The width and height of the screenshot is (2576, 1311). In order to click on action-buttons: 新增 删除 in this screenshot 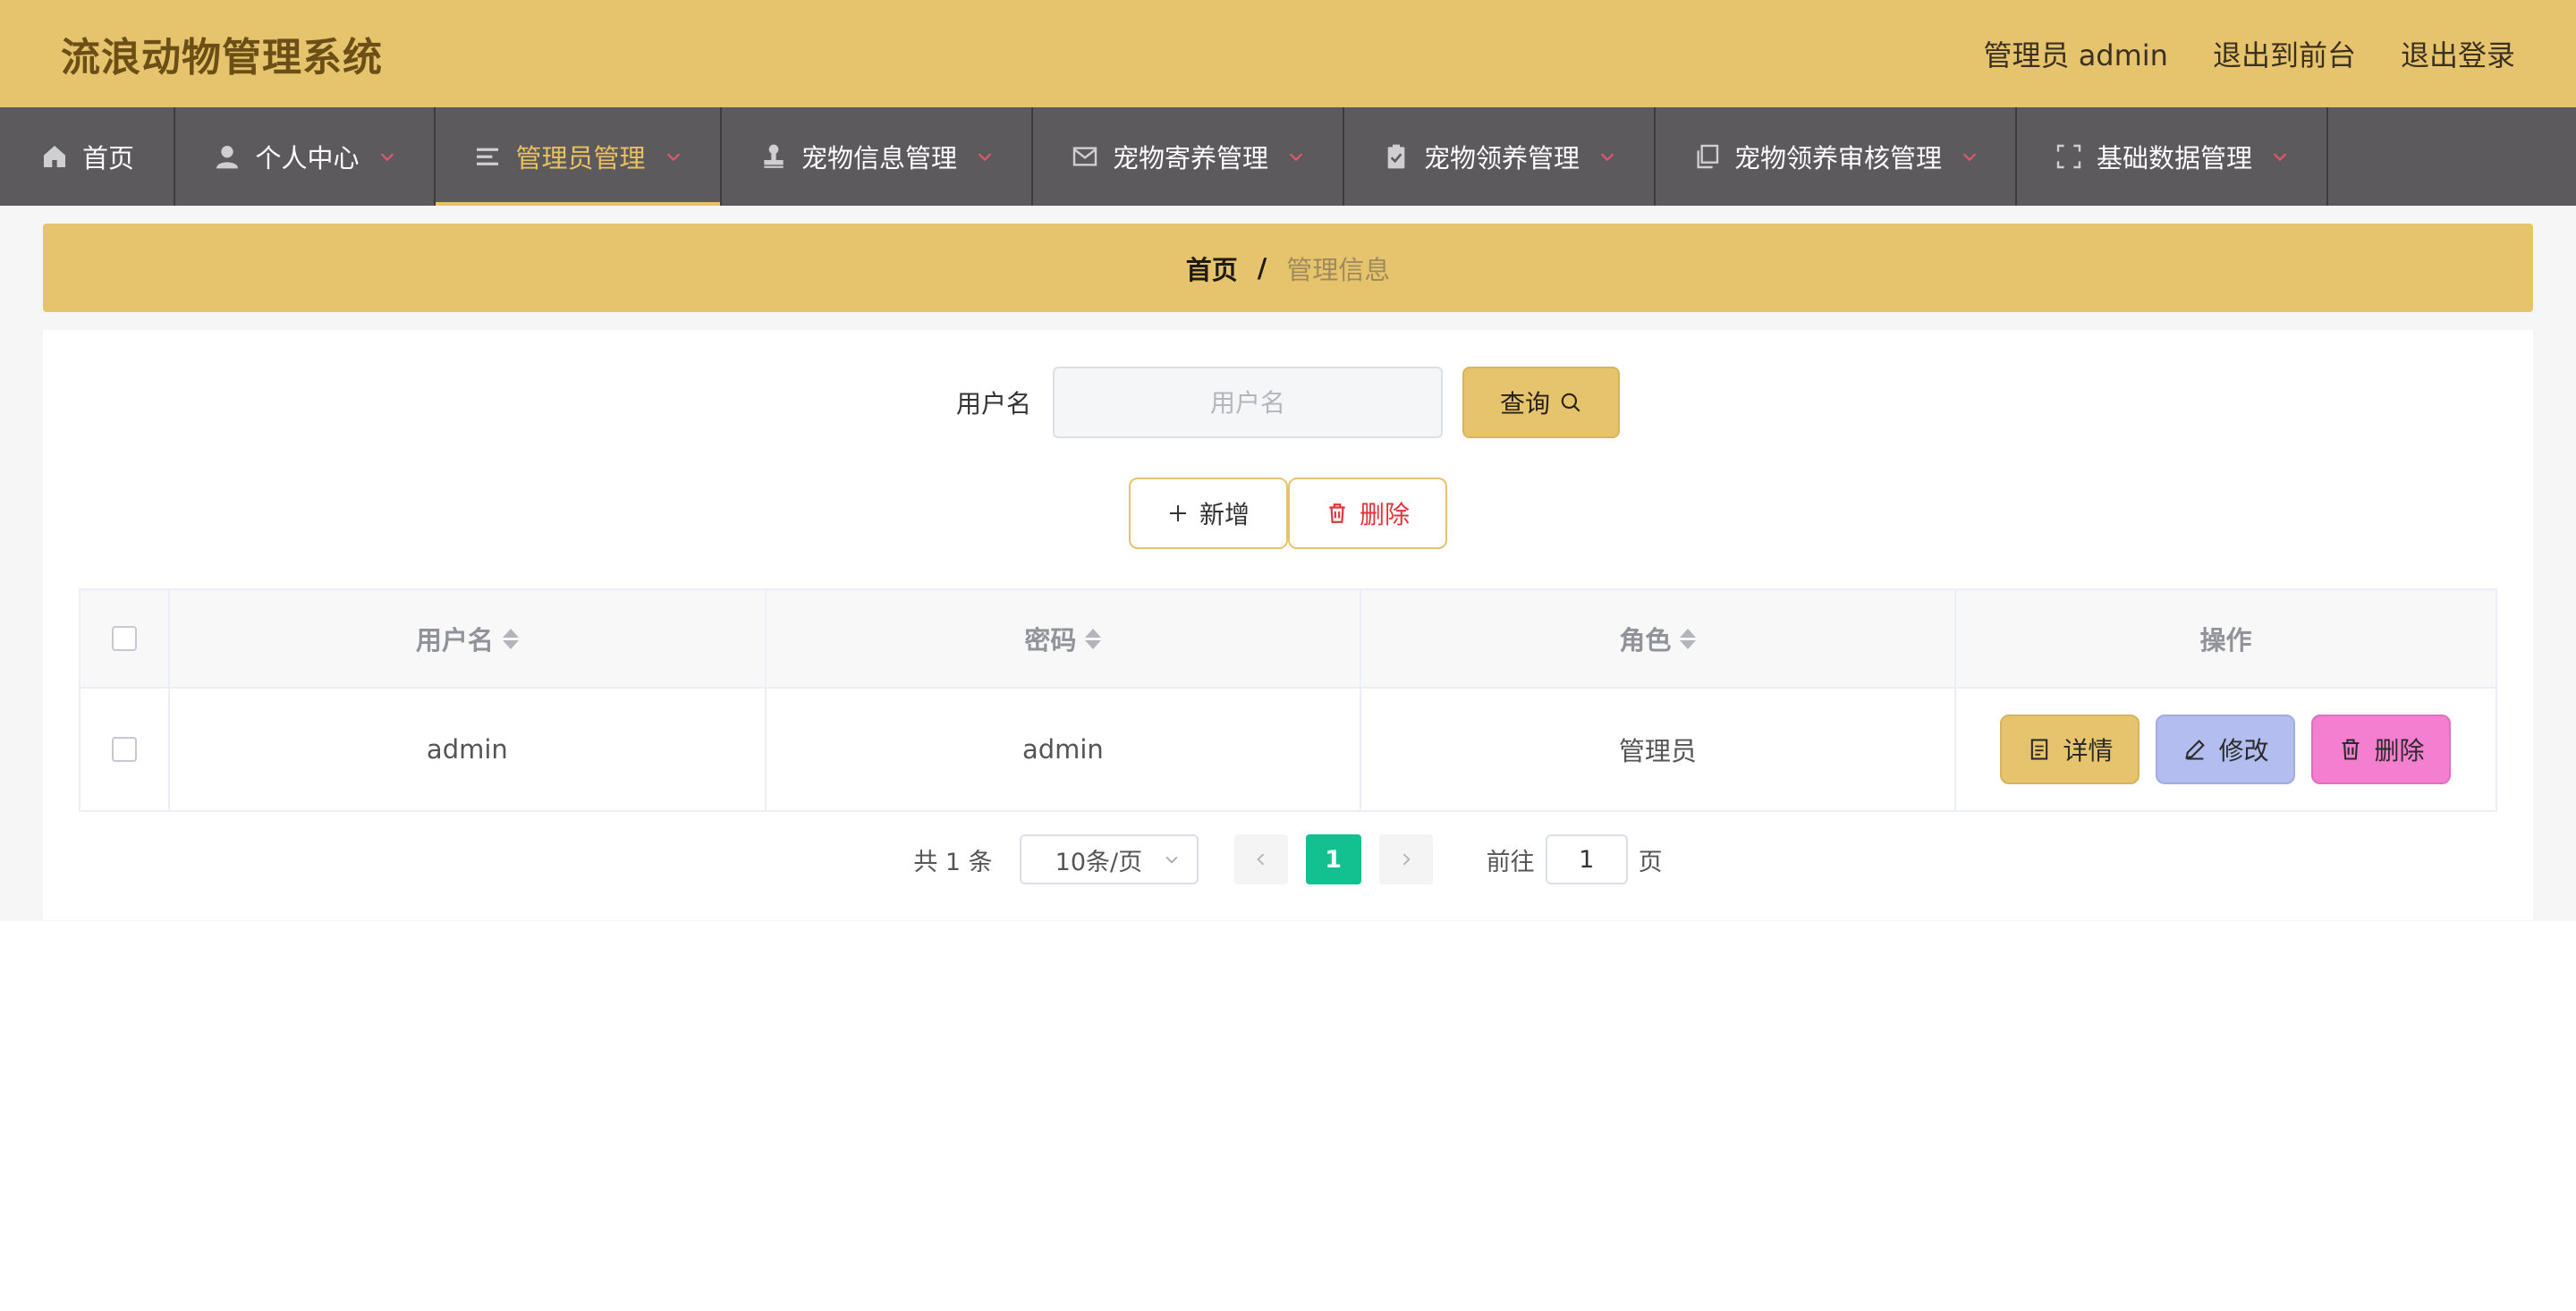, I will do `click(1288, 513)`.